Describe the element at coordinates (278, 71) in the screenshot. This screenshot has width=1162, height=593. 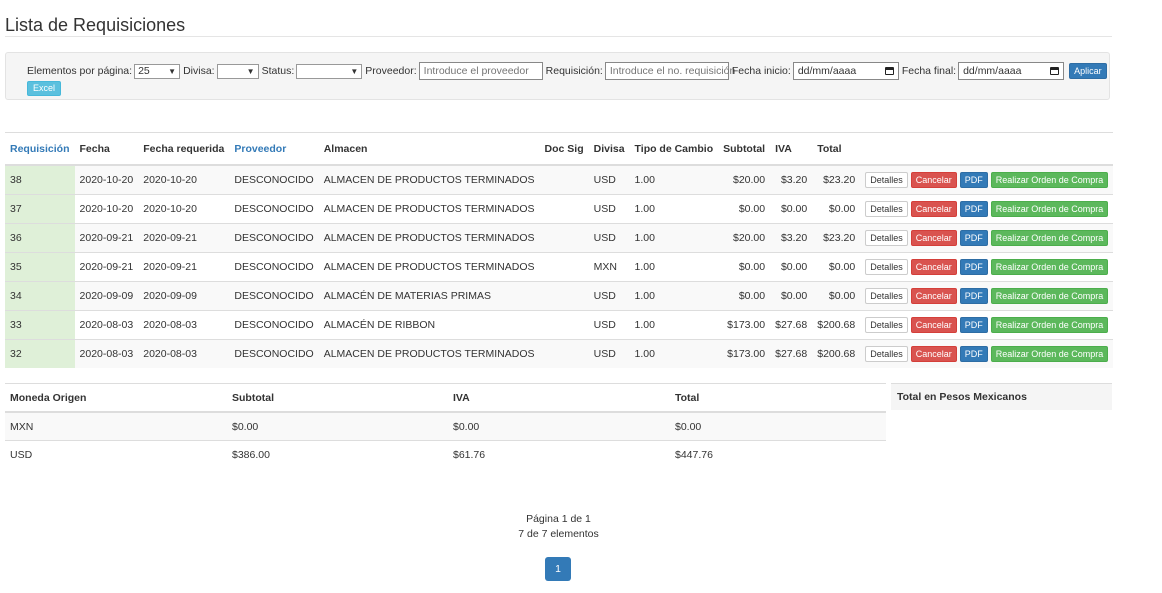
I see `status-label: Status:` at that location.